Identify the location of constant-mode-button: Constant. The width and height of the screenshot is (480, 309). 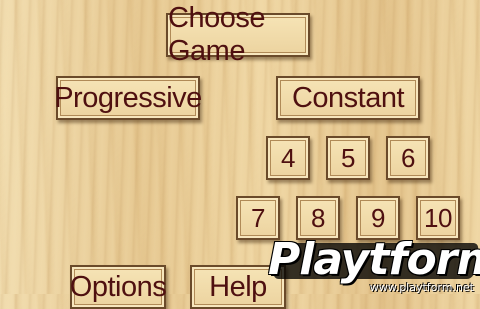
(348, 98).